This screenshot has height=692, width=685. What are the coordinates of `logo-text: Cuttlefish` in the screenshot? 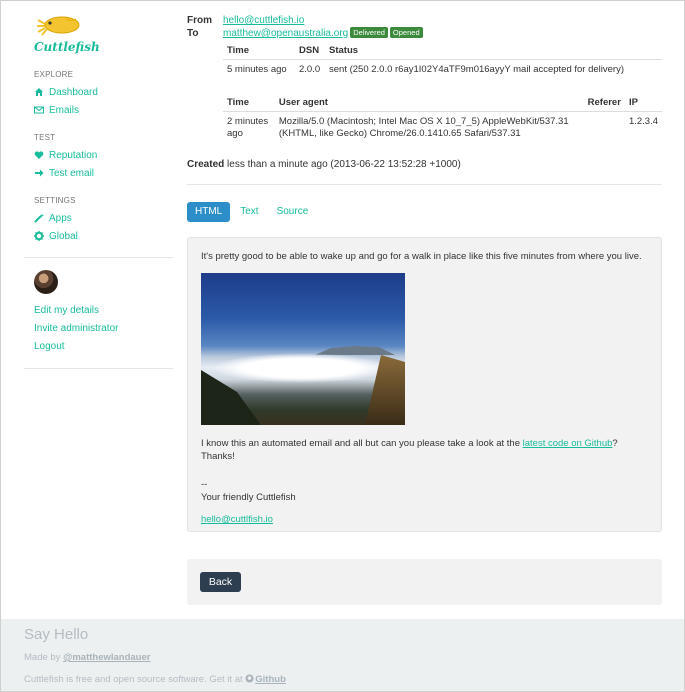 It's located at (67, 47).